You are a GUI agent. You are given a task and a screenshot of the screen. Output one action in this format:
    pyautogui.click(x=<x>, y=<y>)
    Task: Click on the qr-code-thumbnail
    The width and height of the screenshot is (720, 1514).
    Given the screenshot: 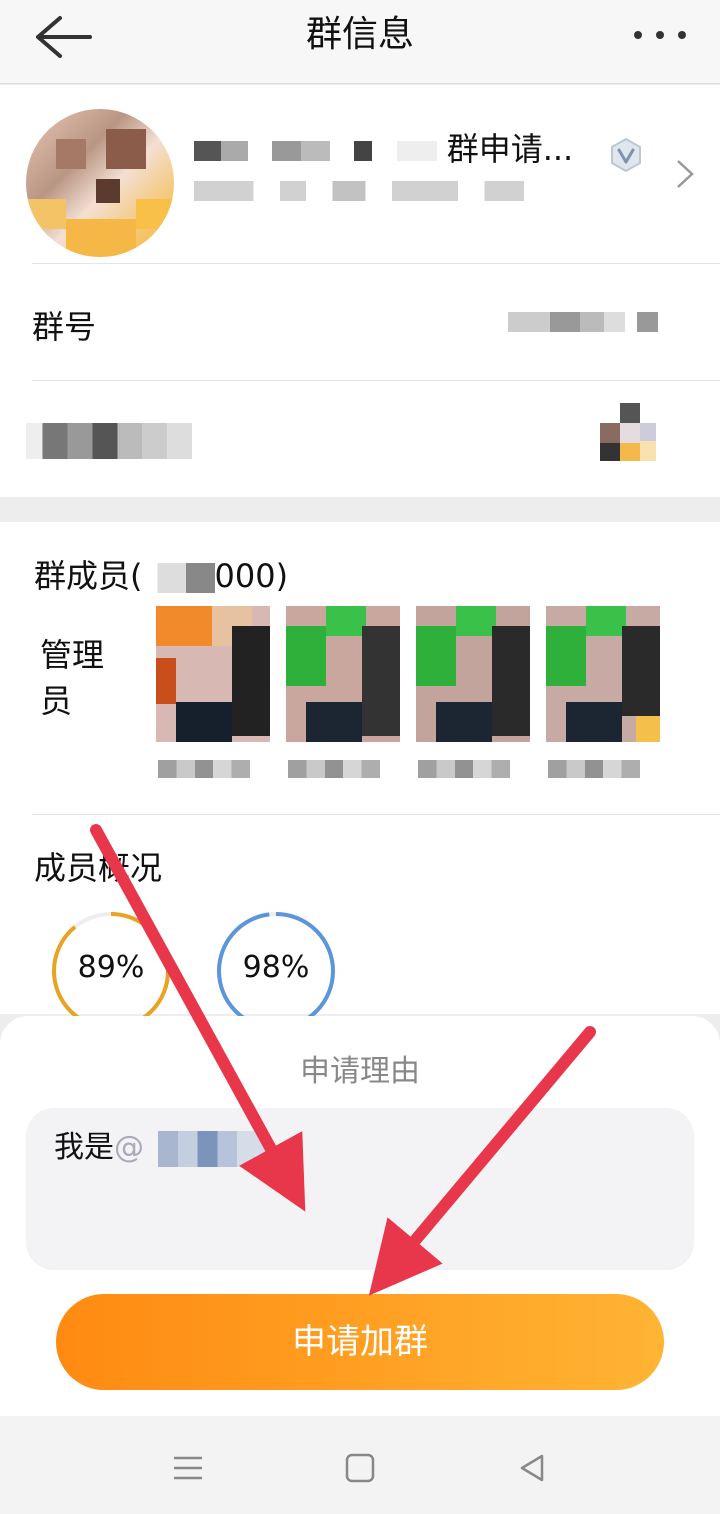 What is the action you would take?
    pyautogui.click(x=628, y=432)
    